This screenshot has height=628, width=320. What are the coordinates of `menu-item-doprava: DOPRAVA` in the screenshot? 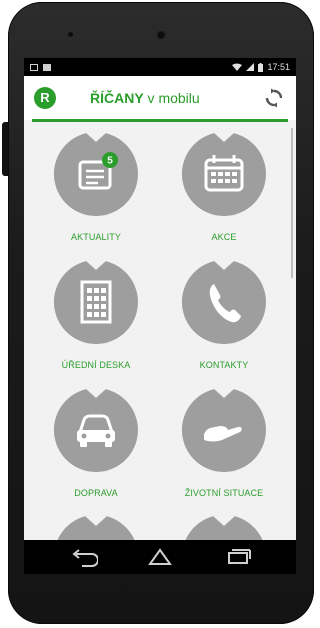 It's located at (96, 448).